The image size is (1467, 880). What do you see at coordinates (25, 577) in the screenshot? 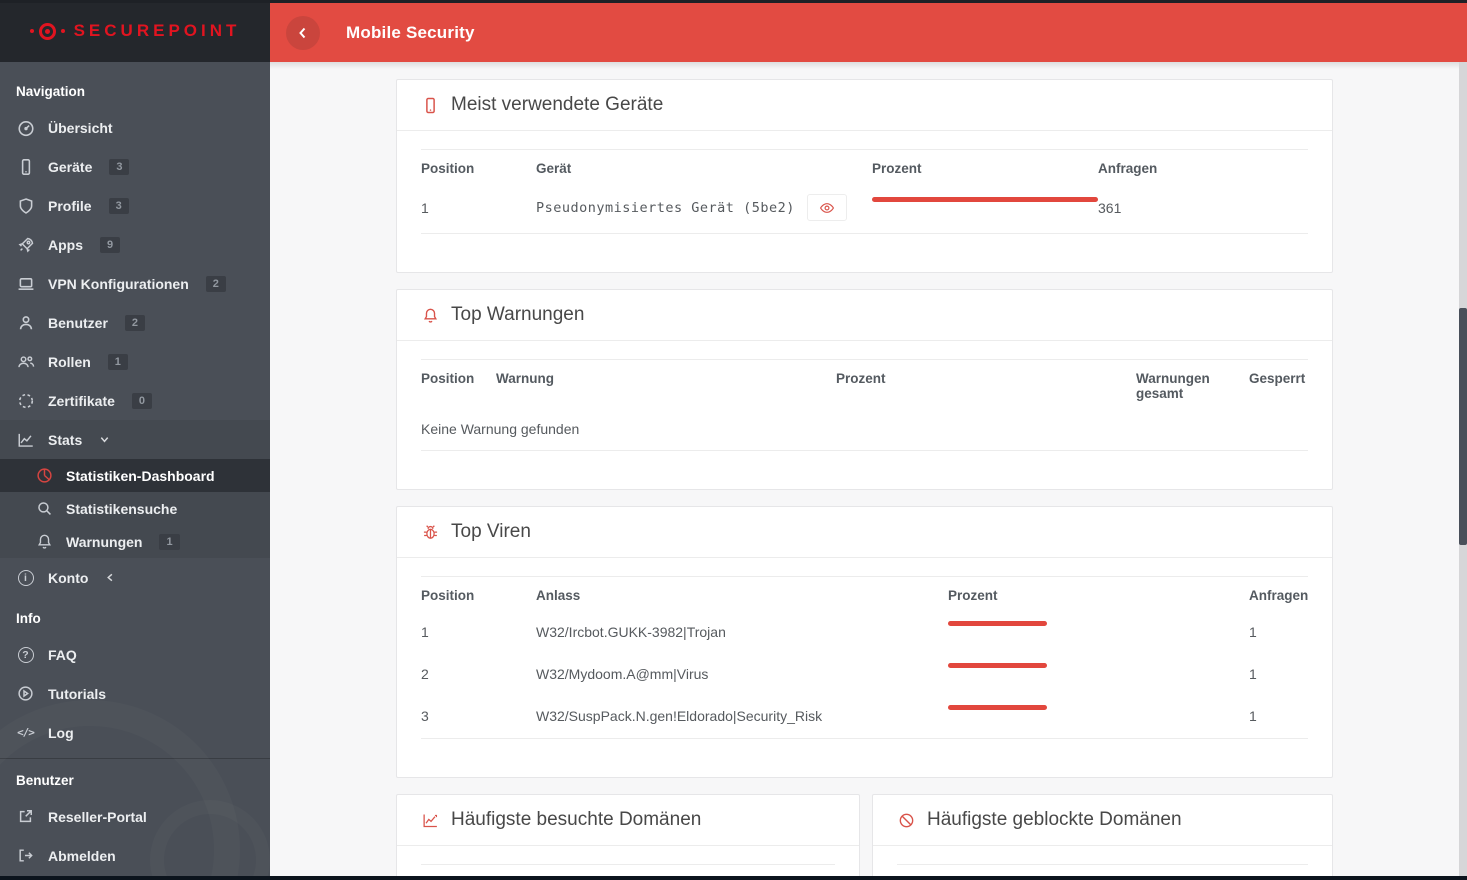
I see `info-circle-icon: i` at bounding box center [25, 577].